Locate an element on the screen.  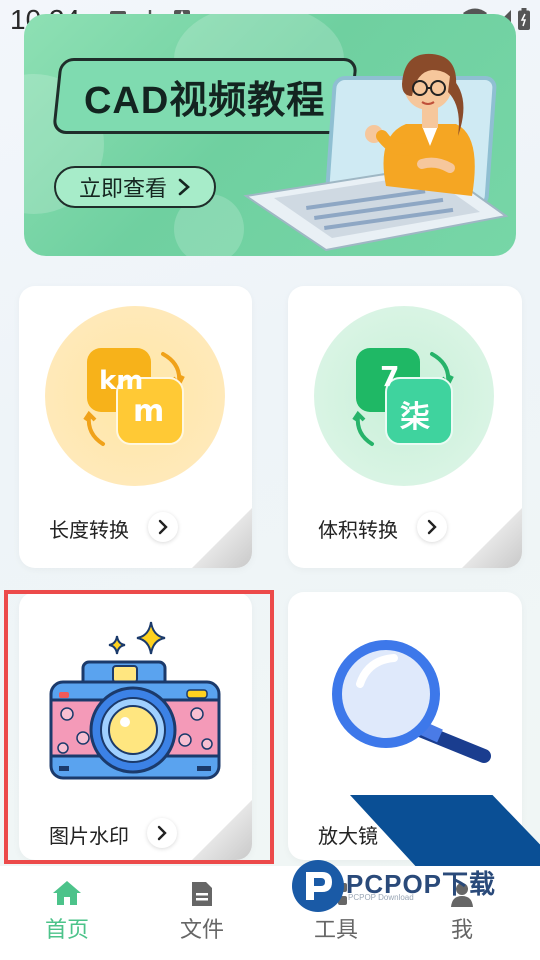
volume-icon-qi: 柒 is located at coordinates (415, 417).